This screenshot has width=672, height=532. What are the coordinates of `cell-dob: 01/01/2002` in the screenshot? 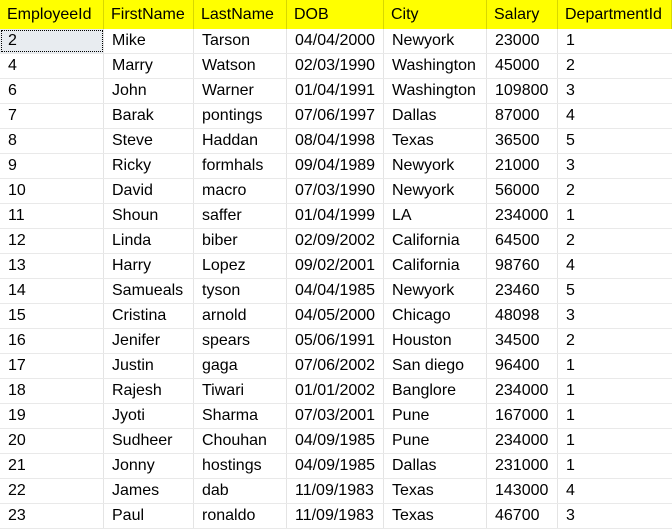 It's located at (335, 391).